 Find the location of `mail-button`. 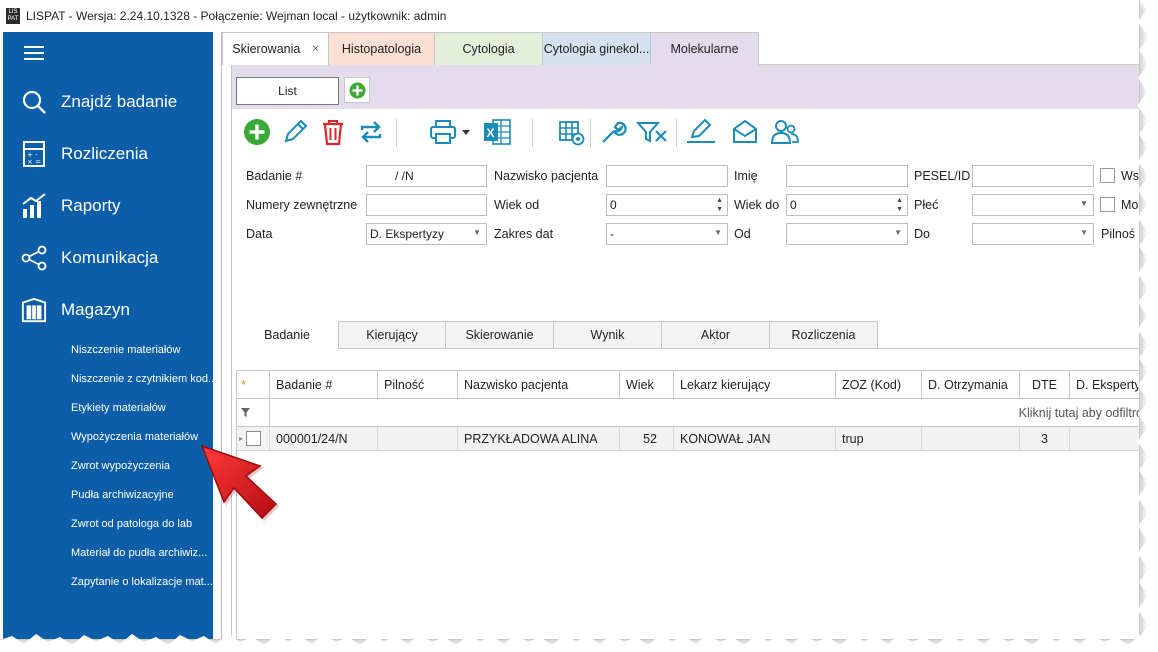

mail-button is located at coordinates (745, 132).